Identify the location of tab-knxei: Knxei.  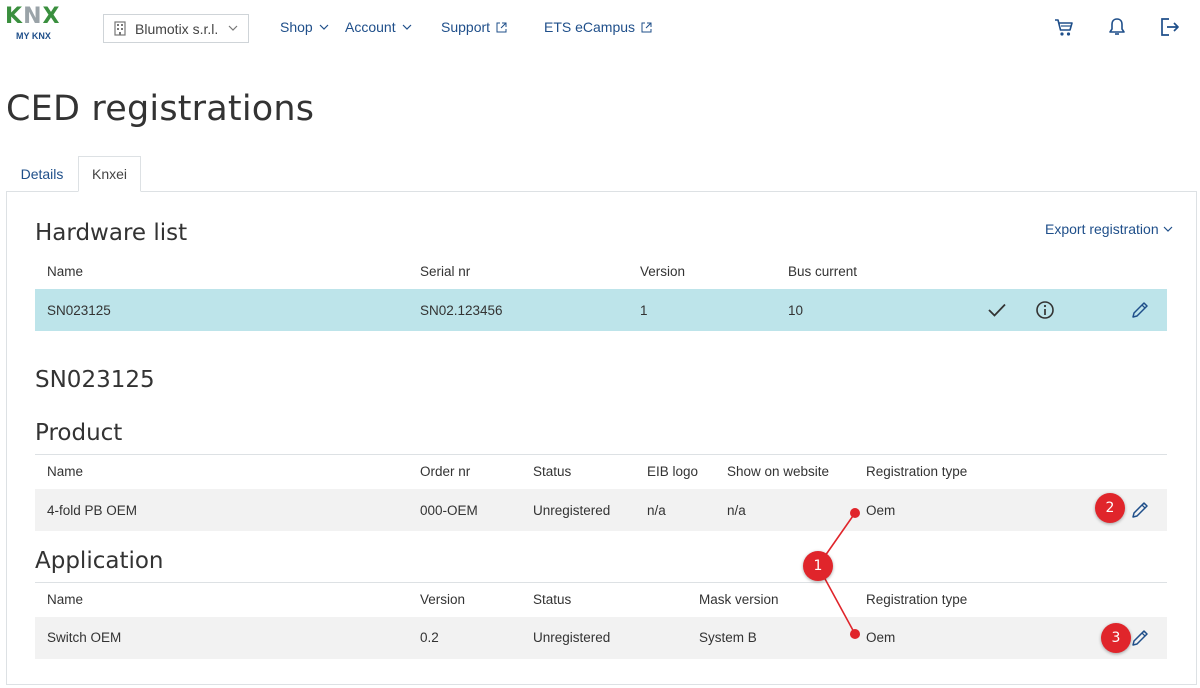
(109, 174).